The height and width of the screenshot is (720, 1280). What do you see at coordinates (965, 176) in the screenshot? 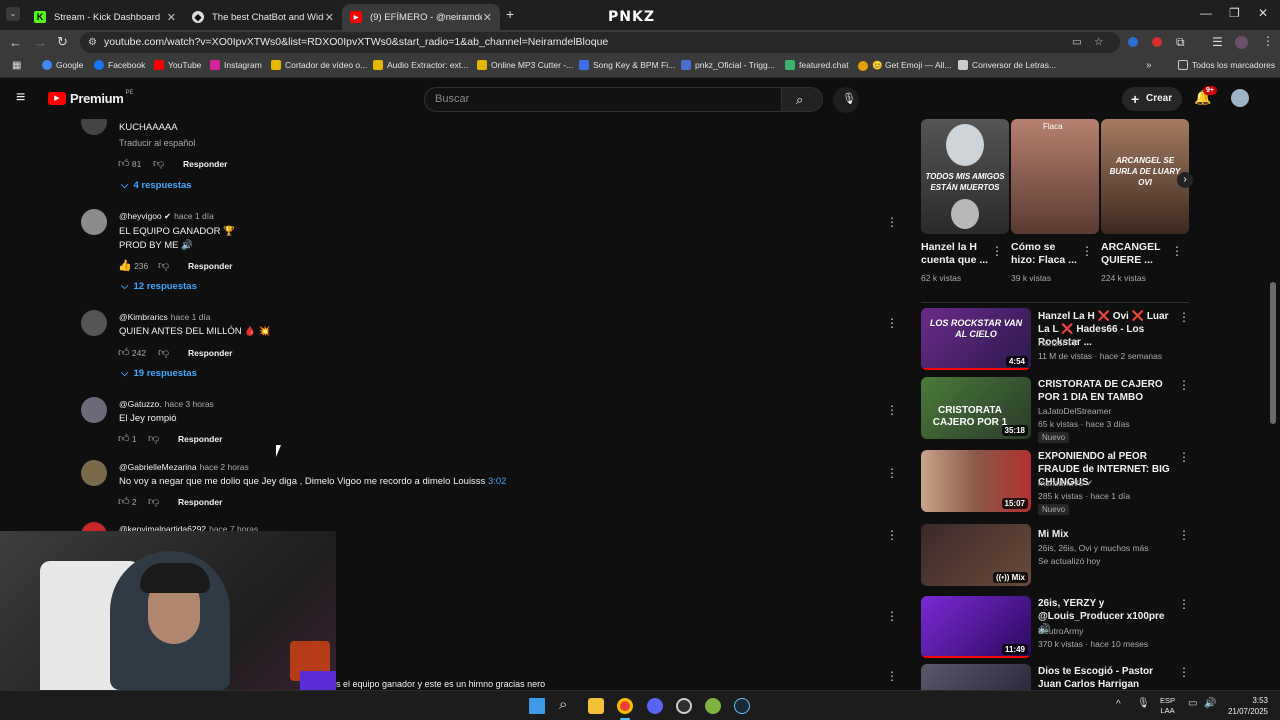
I see `short-thumbnail: TODOS MIS AMIGOS ESTÁN MUERTOS` at bounding box center [965, 176].